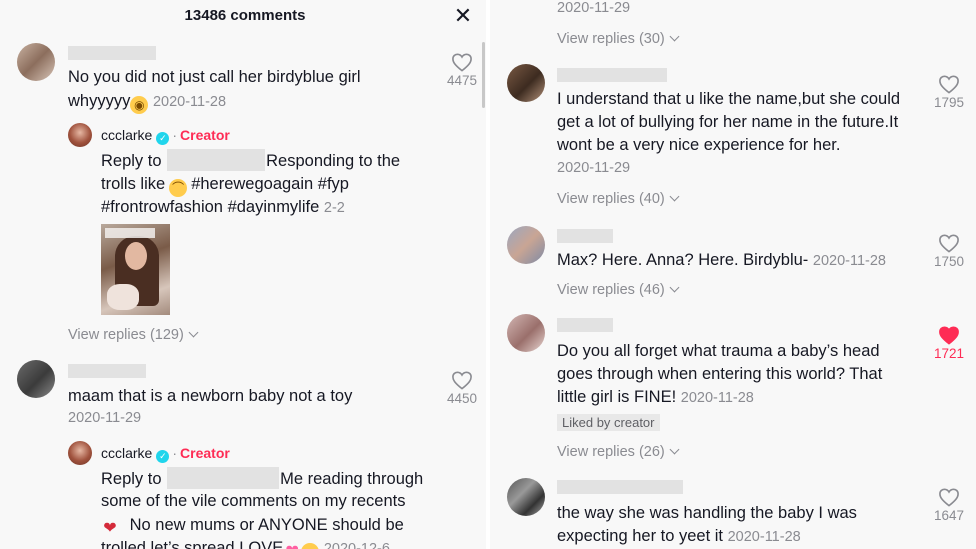  Describe the element at coordinates (130, 233) in the screenshot. I see `thumbnail-caption` at that location.